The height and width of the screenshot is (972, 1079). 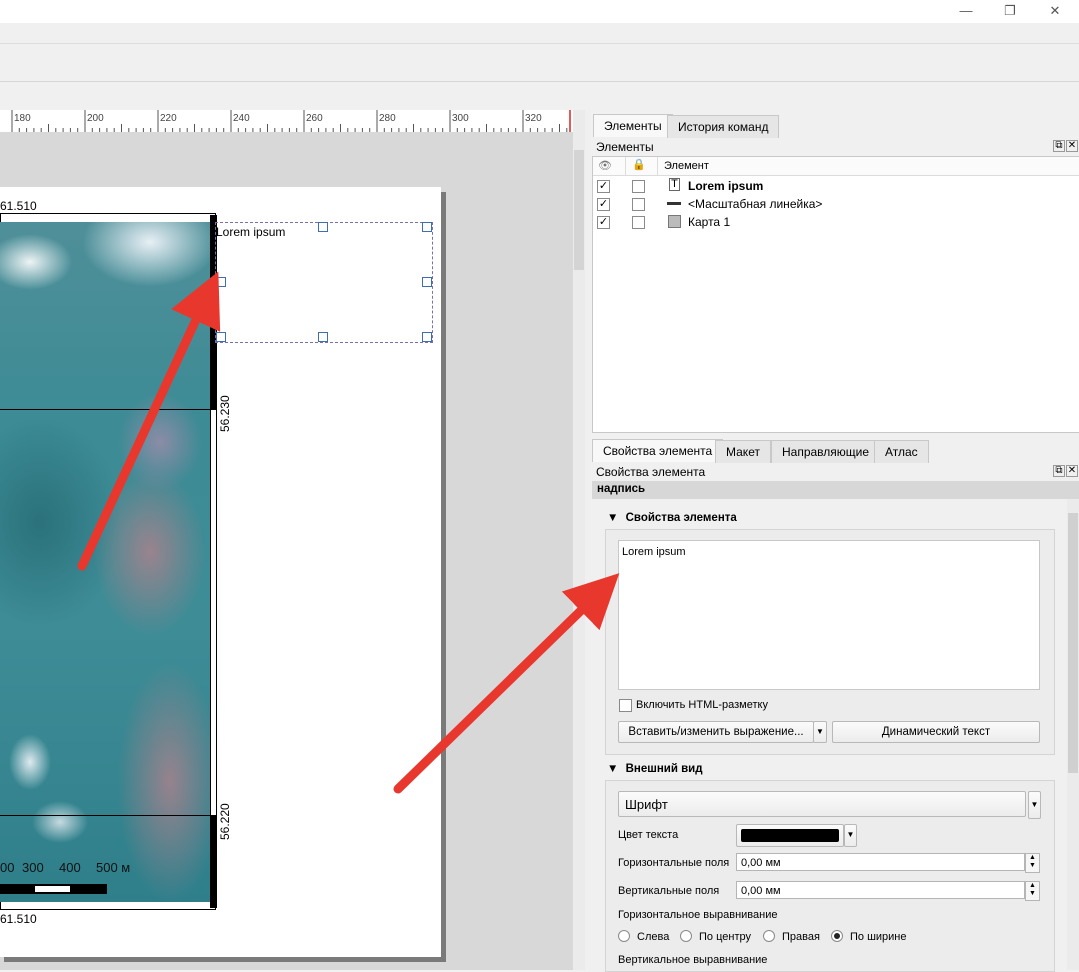 What do you see at coordinates (836, 204) in the screenshot?
I see `list-item: ✓ <Масштабная линейка>` at bounding box center [836, 204].